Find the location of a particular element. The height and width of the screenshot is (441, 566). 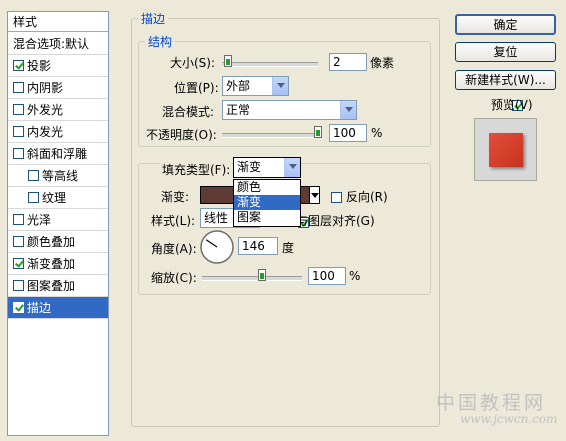

style-list-item: 内阴影 is located at coordinates (58, 88).